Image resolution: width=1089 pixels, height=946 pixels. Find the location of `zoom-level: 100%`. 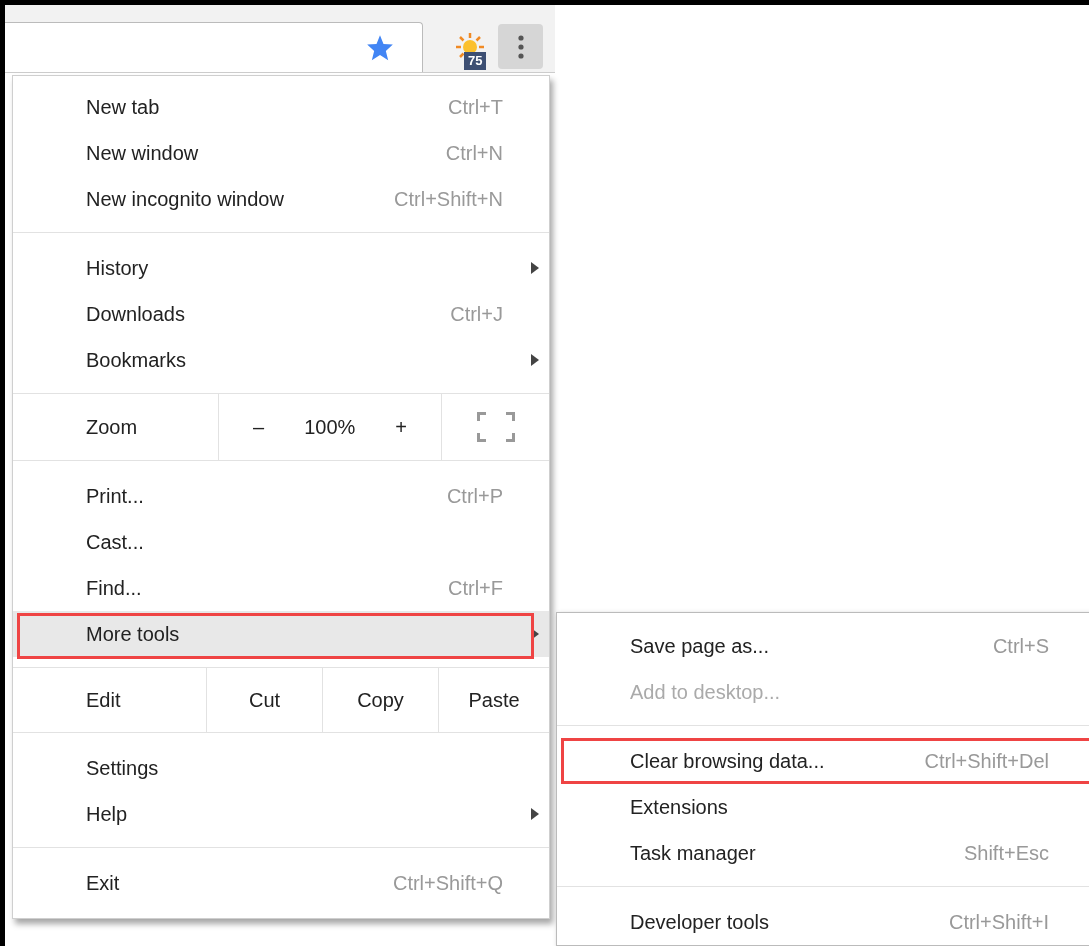

zoom-level: 100% is located at coordinates (330, 427).